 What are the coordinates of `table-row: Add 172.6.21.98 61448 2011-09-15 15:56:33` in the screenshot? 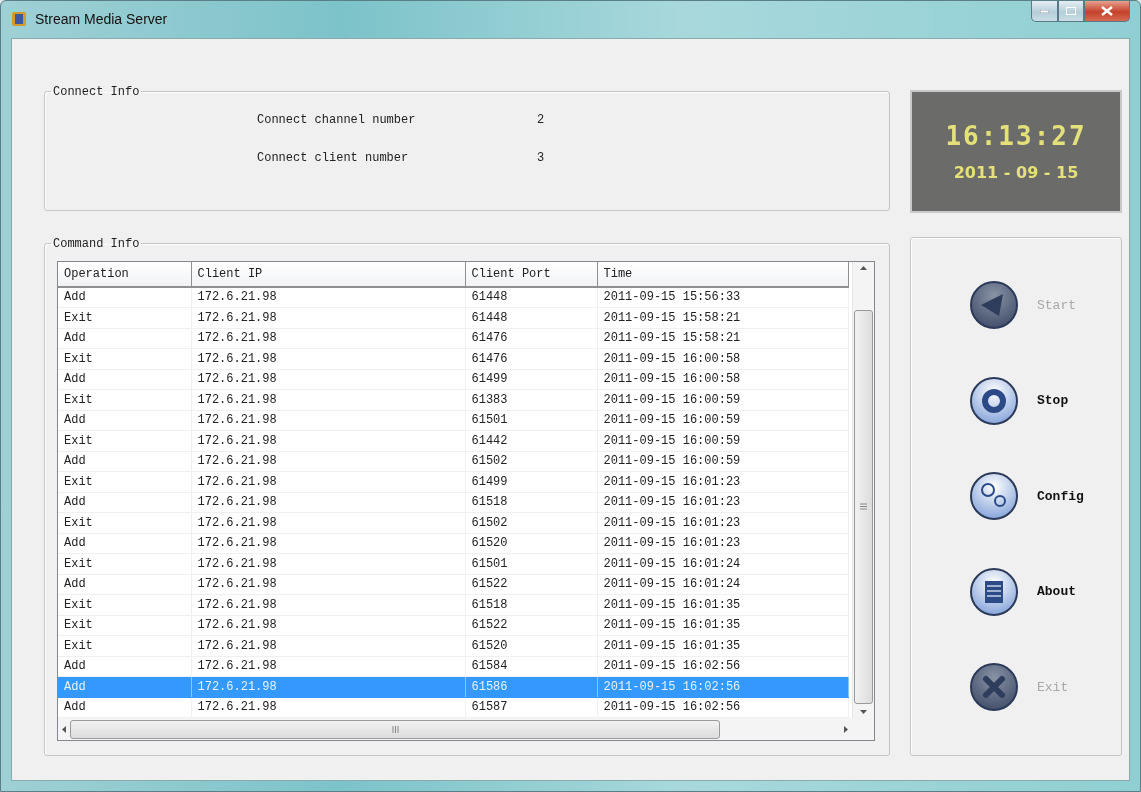 It's located at (453, 297).